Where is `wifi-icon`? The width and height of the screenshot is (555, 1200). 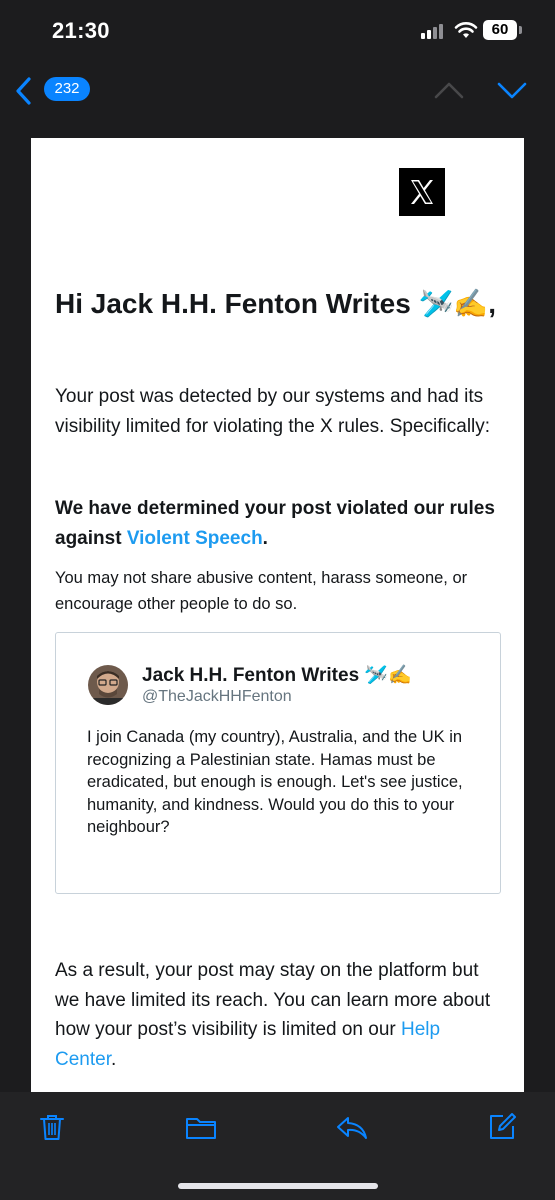 wifi-icon is located at coordinates (466, 30).